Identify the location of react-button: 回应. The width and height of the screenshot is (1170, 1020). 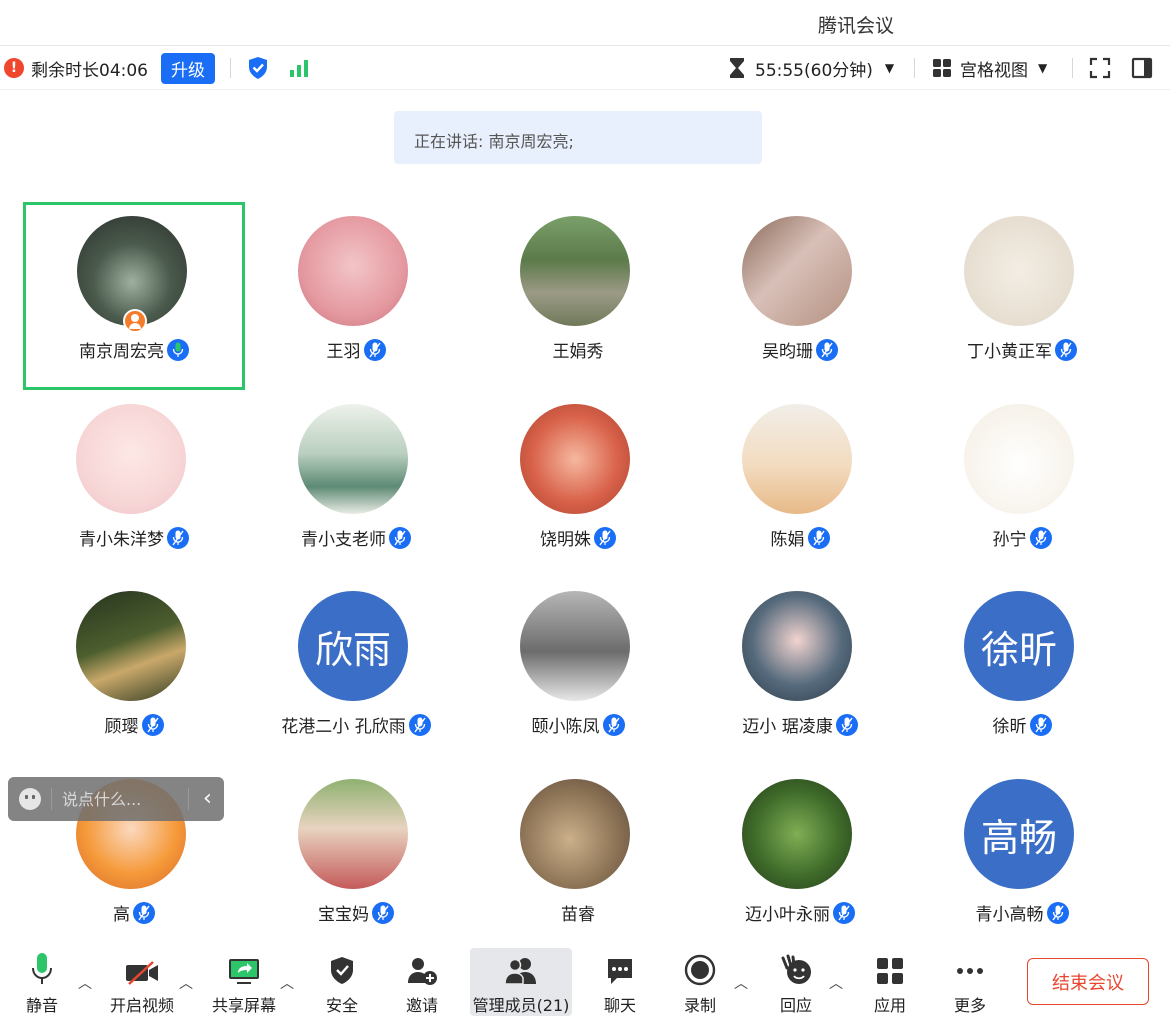
(796, 982).